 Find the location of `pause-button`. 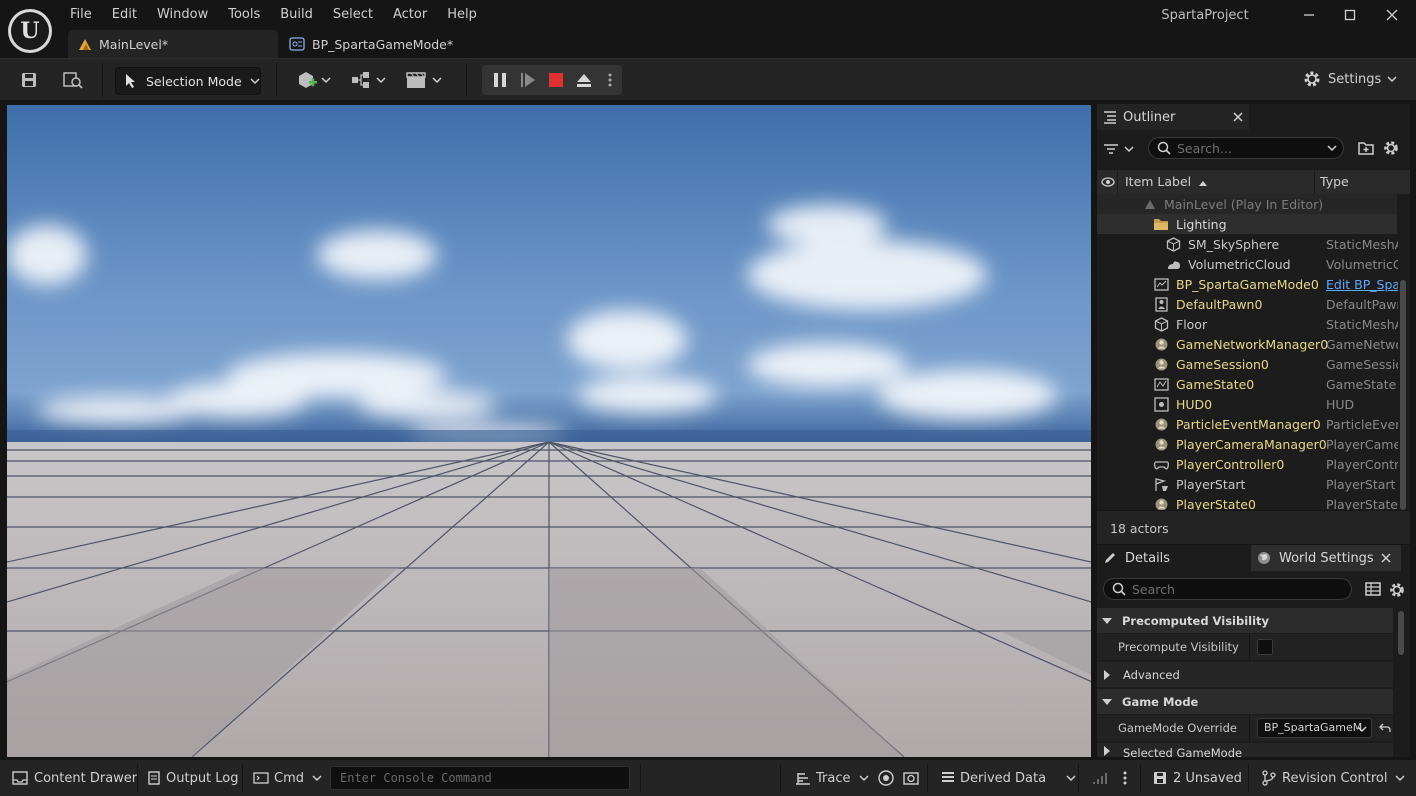

pause-button is located at coordinates (500, 80).